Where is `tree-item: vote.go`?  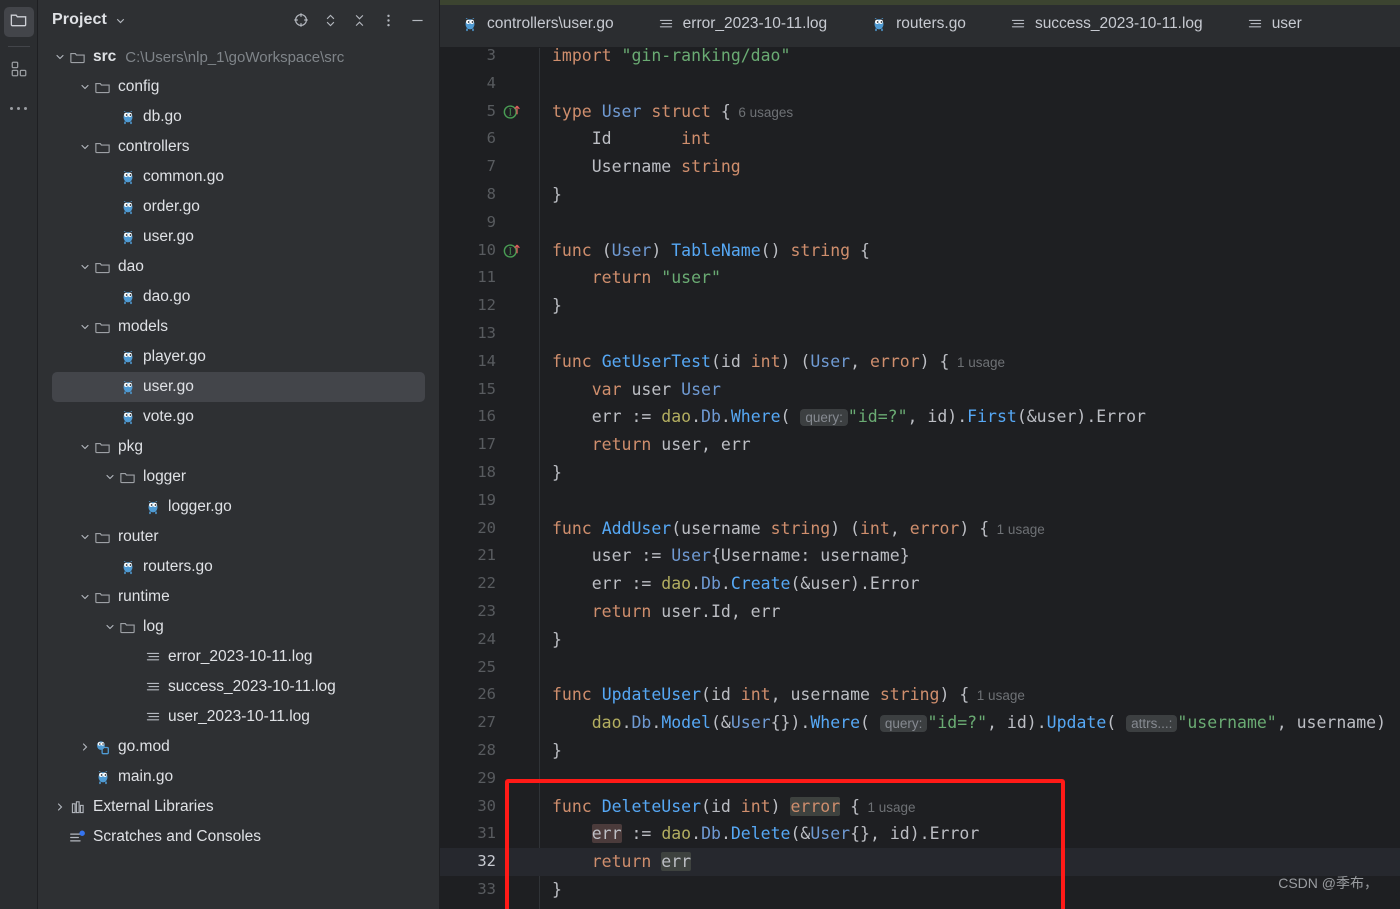 tree-item: vote.go is located at coordinates (238, 417).